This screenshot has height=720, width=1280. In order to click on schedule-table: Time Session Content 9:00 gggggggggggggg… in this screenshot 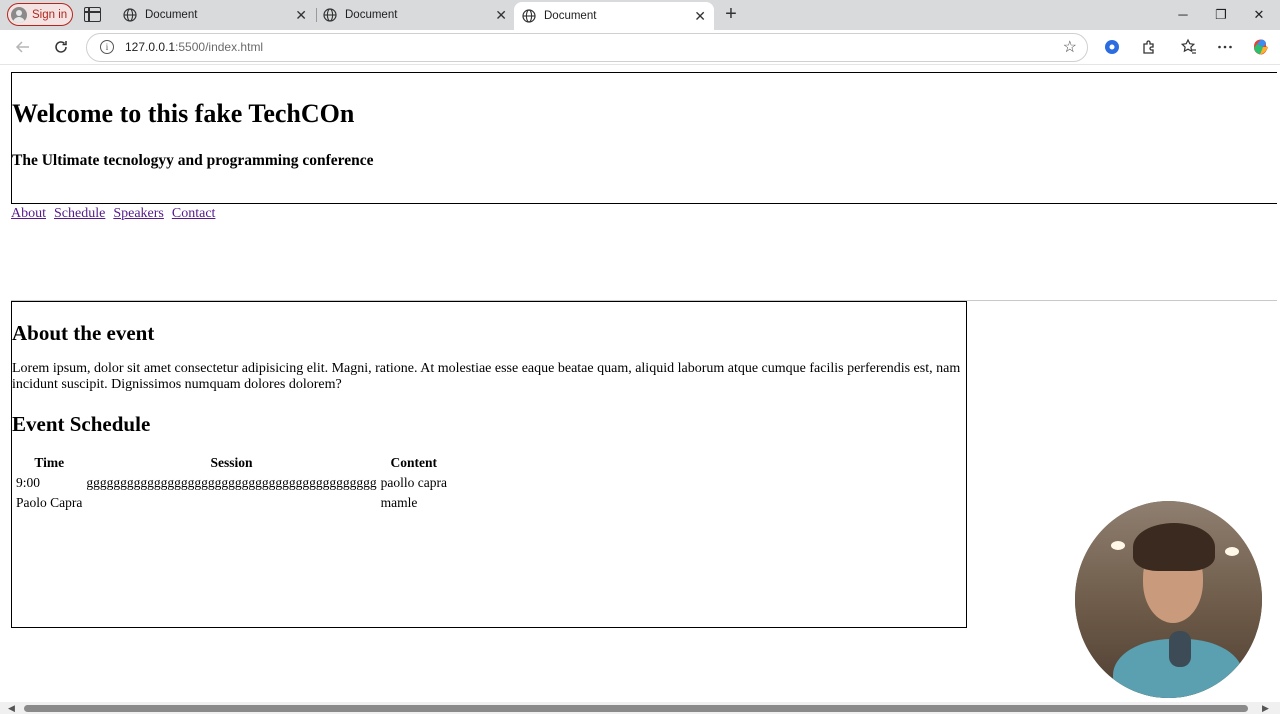, I will do `click(231, 483)`.